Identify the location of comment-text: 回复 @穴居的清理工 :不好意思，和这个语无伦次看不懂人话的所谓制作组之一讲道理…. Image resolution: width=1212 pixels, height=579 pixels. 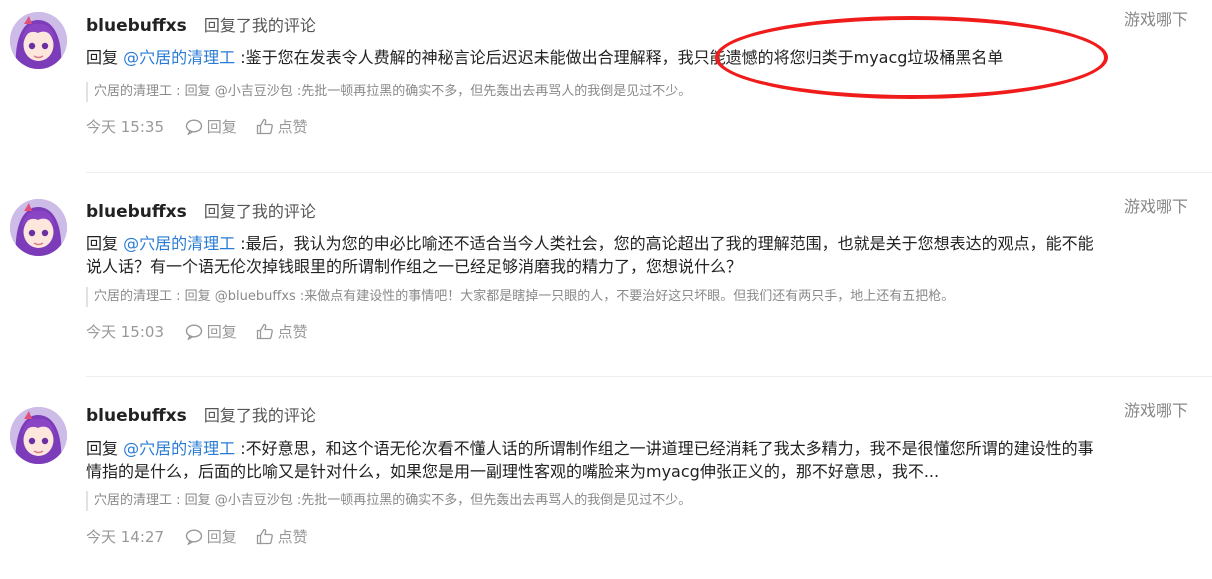
(595, 460).